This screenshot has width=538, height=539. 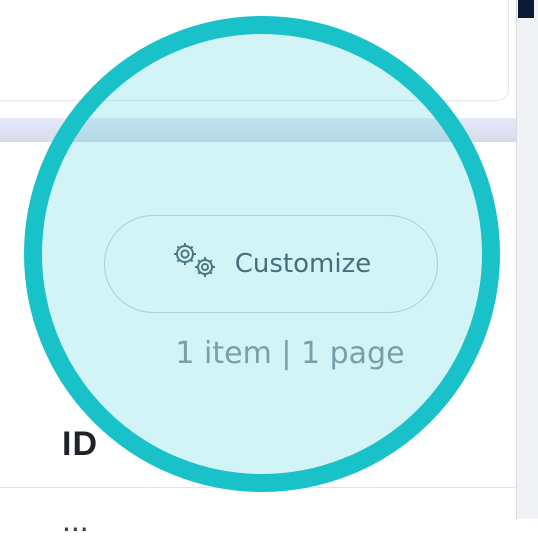 What do you see at coordinates (290, 353) in the screenshot?
I see `pagination-summary: 1 item | 1 page` at bounding box center [290, 353].